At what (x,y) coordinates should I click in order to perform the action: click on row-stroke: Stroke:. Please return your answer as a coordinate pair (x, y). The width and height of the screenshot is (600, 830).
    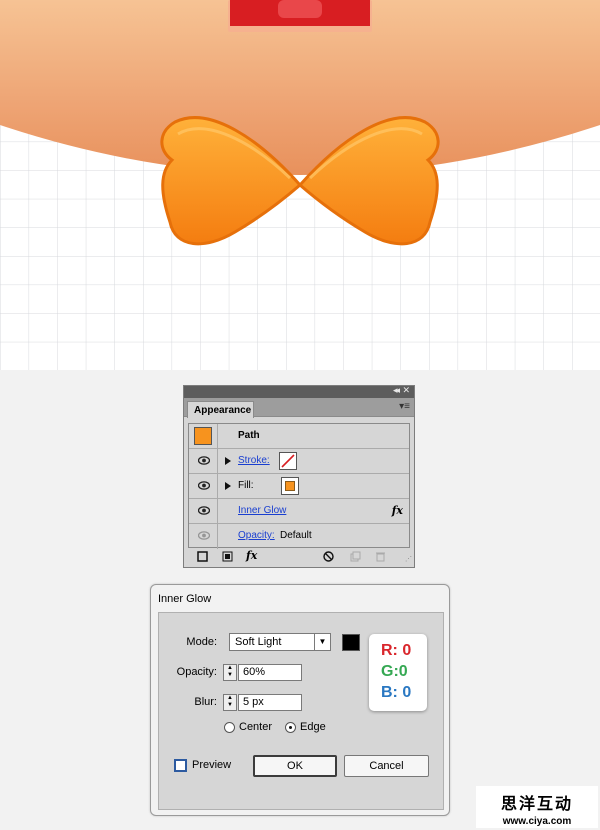
    Looking at the image, I should click on (299, 461).